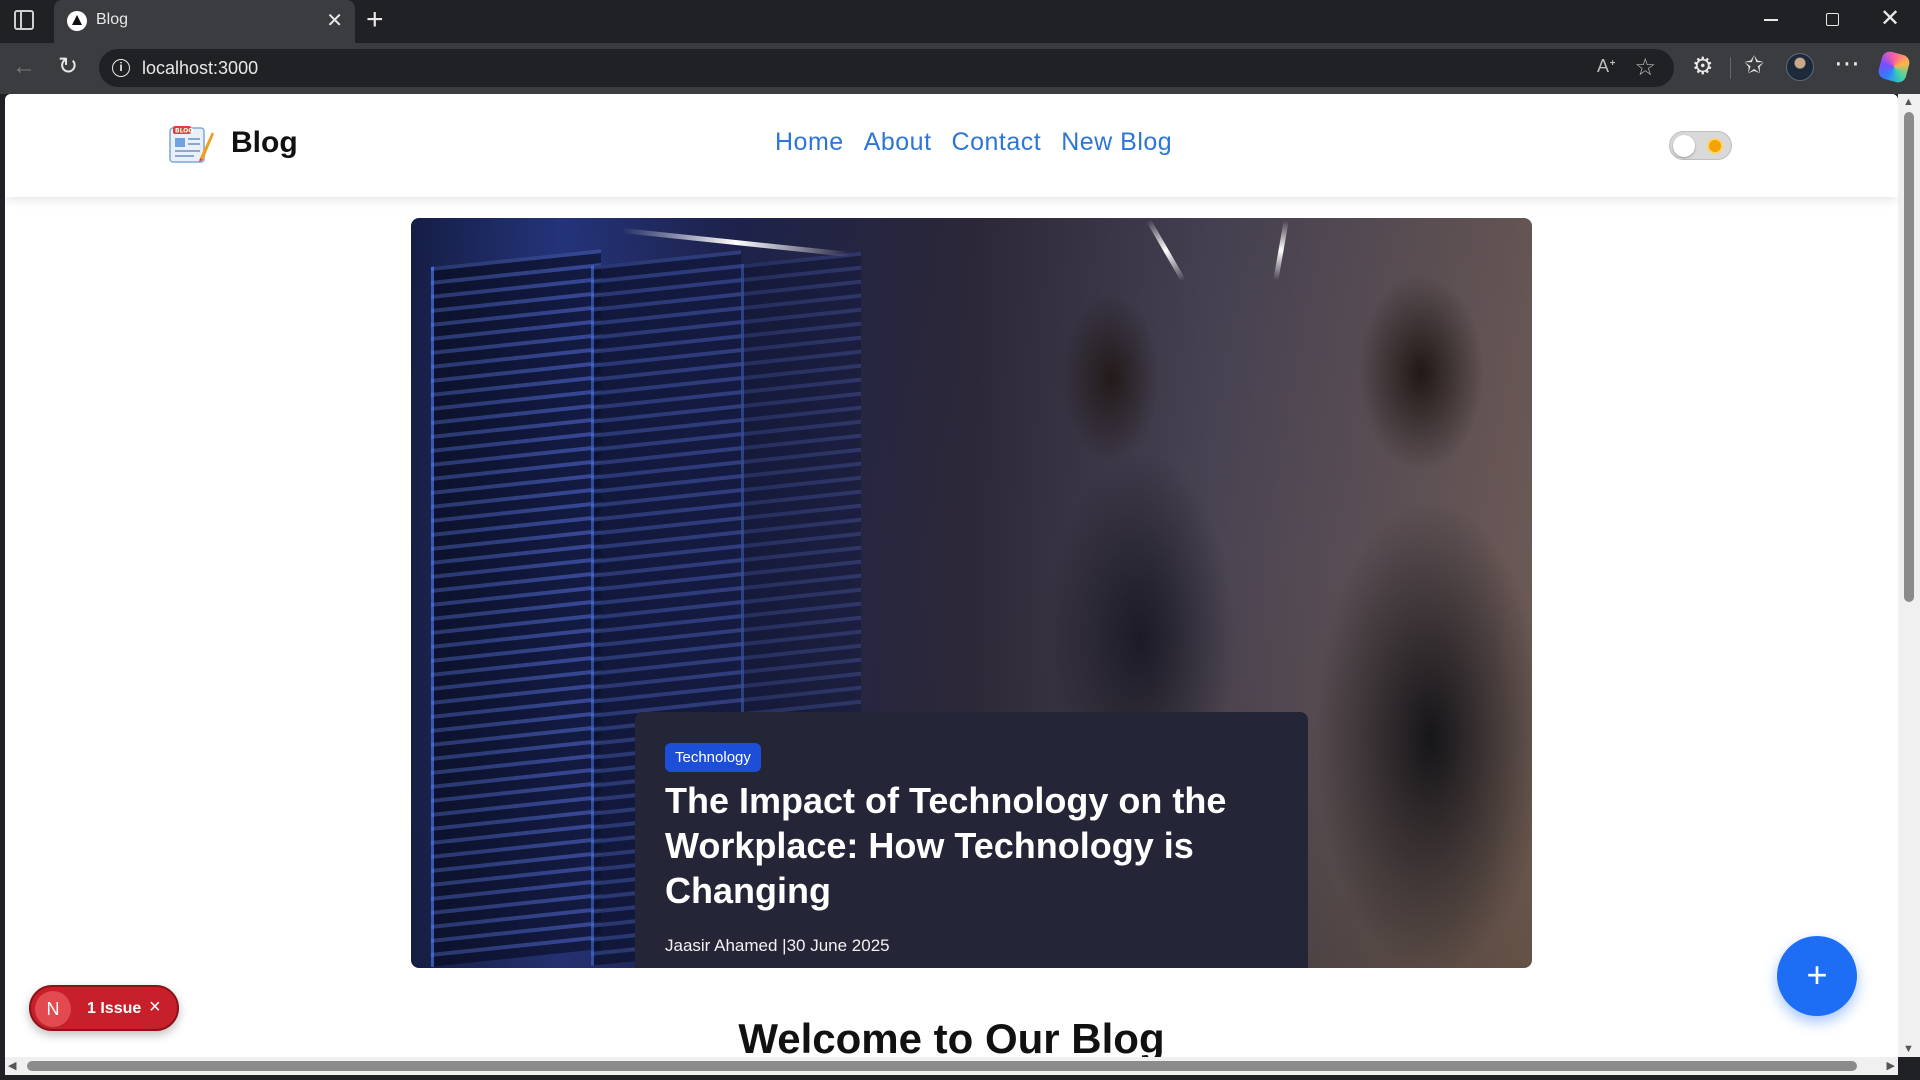 This screenshot has height=1080, width=1920. Describe the element at coordinates (960, 21) in the screenshot. I see `browser-tabbar: Blog ✕ + ✕` at that location.